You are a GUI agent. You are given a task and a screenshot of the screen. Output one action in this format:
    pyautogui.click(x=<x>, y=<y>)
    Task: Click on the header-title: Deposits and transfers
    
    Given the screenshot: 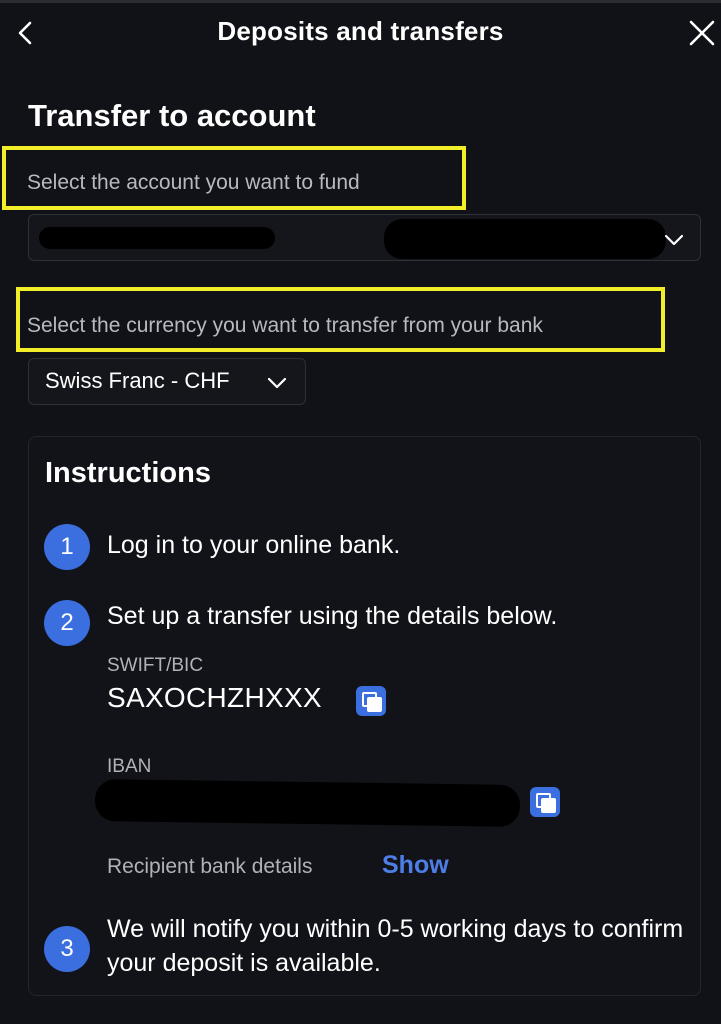 What is the action you would take?
    pyautogui.click(x=360, y=31)
    